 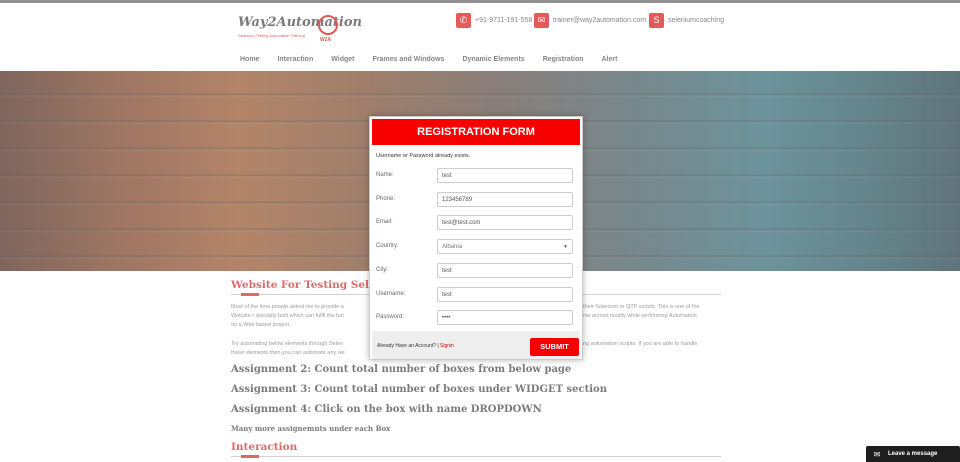 I want to click on country-select: Albania ▼, so click(x=505, y=246).